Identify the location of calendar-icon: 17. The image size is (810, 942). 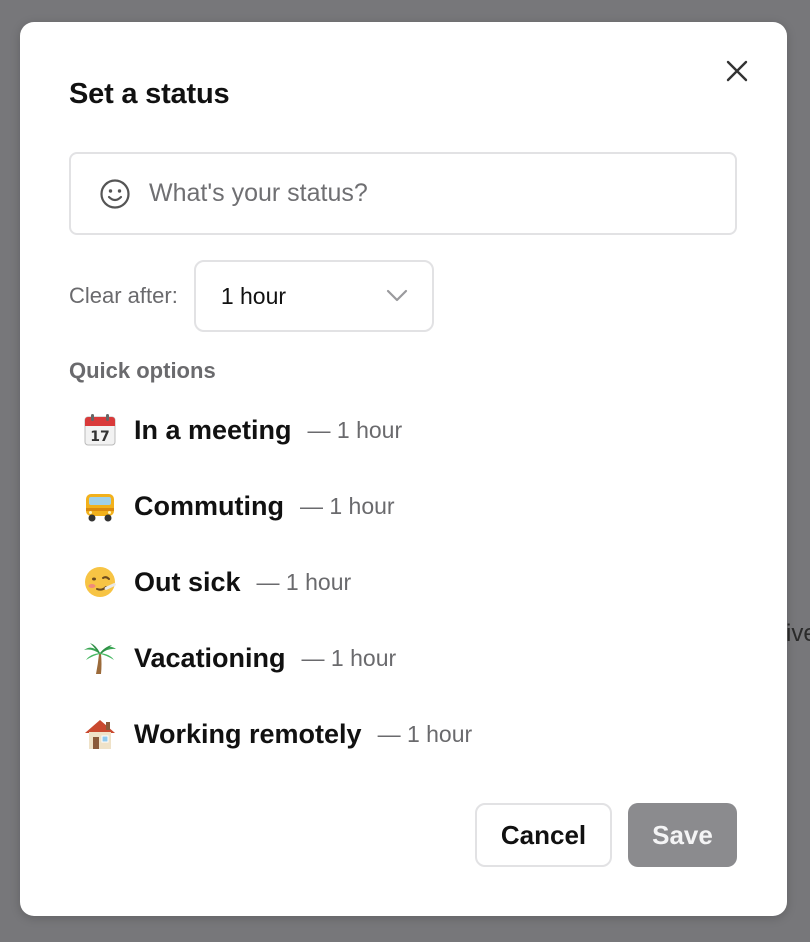
(100, 430).